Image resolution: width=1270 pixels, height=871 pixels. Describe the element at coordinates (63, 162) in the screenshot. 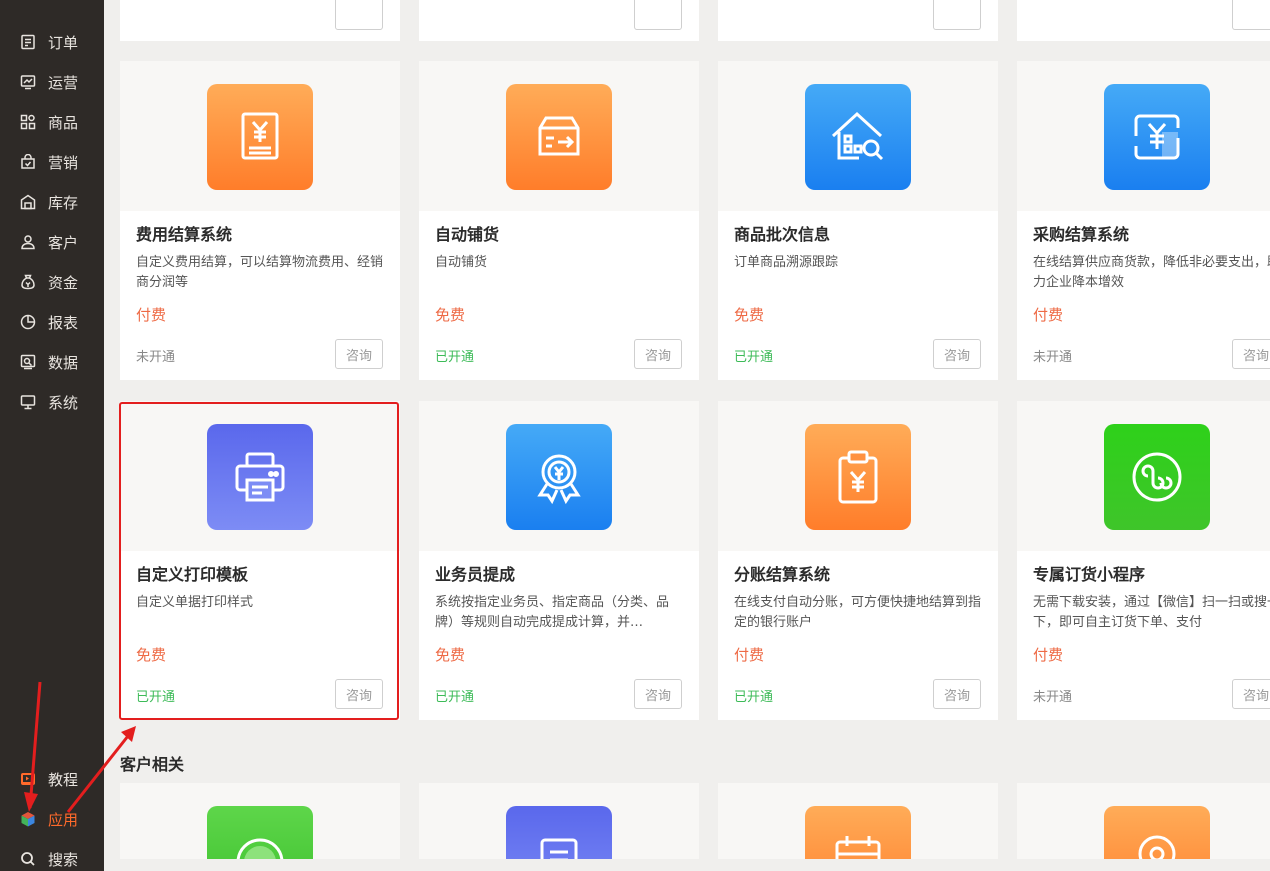

I see `sidebar-item-label: 营销` at that location.